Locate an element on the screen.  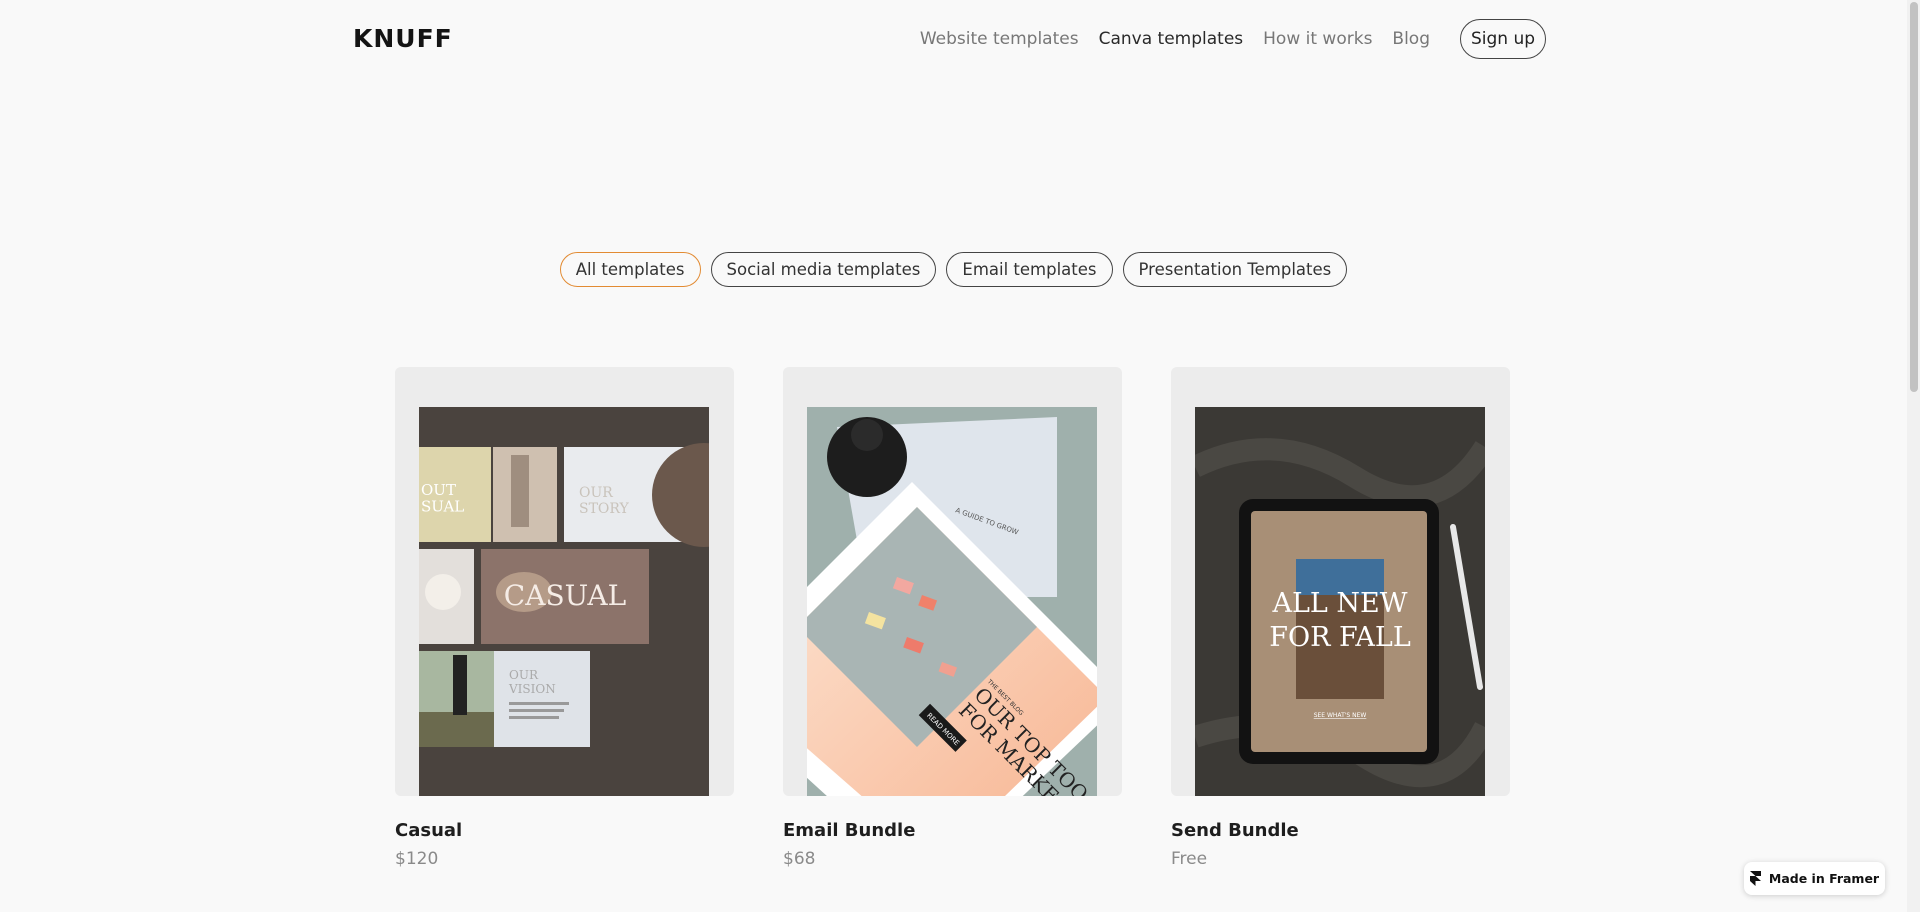
product-price: $68 is located at coordinates (799, 859).